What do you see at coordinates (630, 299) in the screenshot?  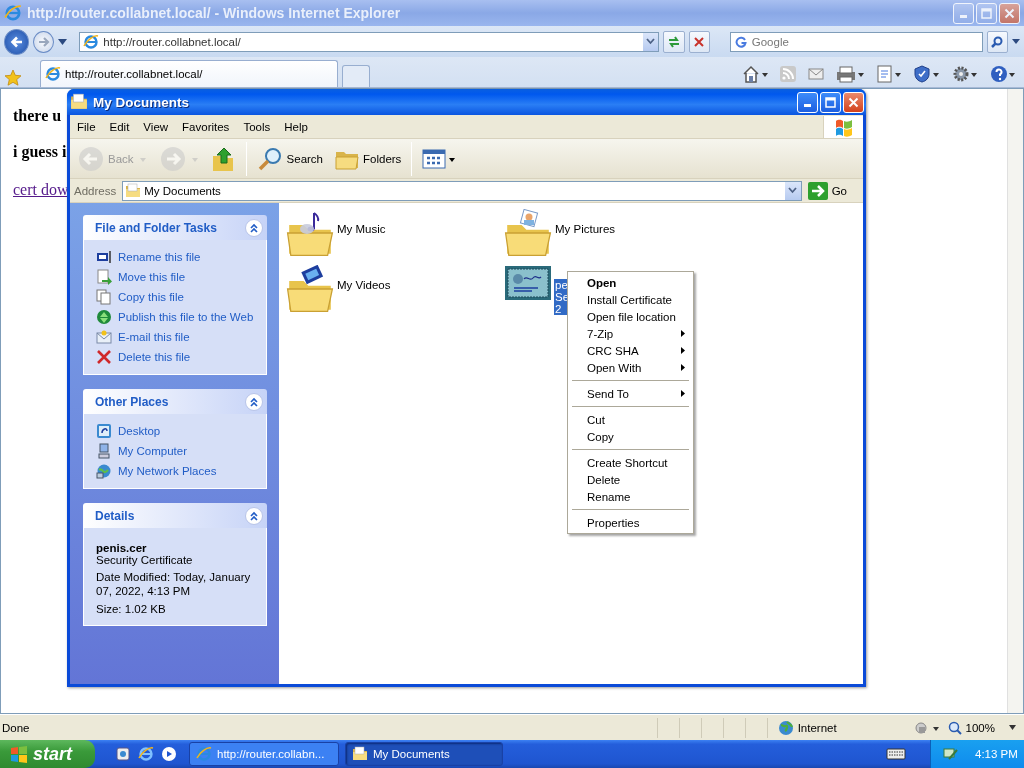 I see `menu-item: Install Certificate` at bounding box center [630, 299].